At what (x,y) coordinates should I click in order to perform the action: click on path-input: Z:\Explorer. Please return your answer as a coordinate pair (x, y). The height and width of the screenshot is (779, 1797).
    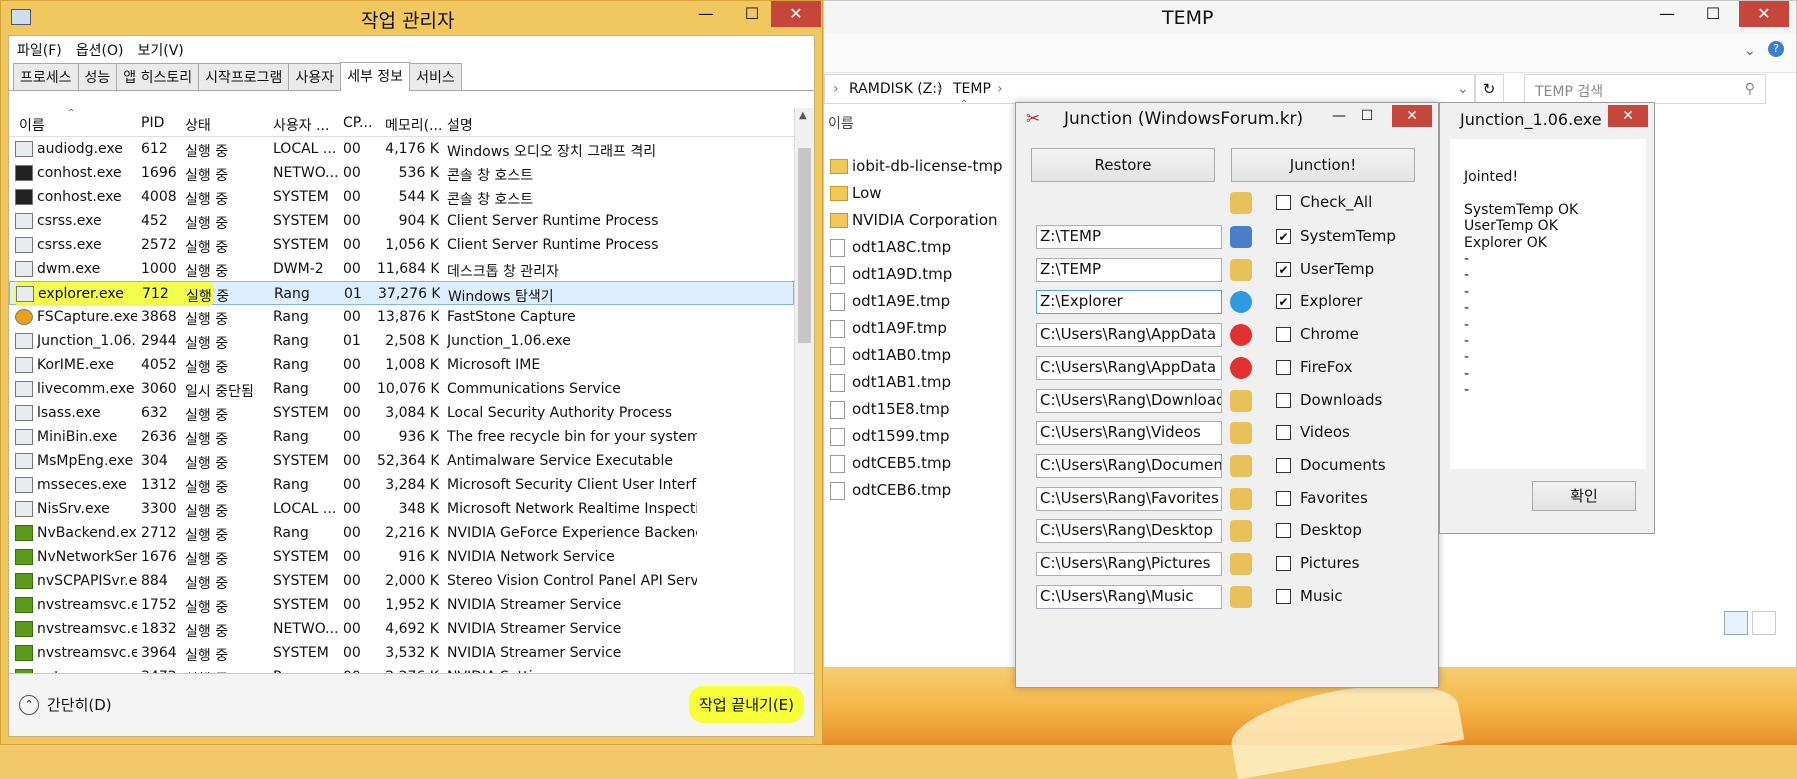
    Looking at the image, I should click on (1129, 302).